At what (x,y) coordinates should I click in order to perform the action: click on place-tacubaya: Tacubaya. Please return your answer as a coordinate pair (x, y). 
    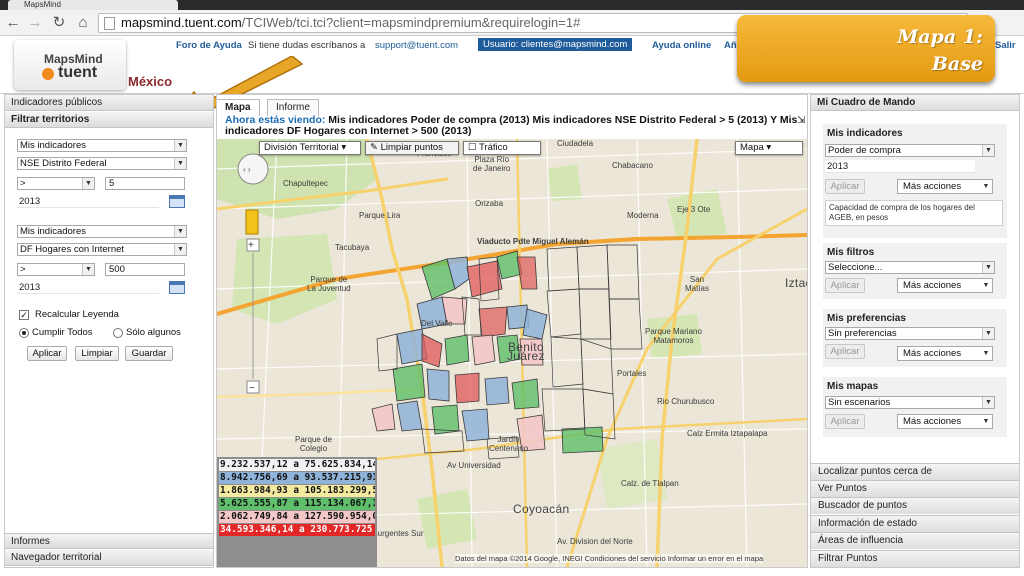
    Looking at the image, I should click on (352, 247).